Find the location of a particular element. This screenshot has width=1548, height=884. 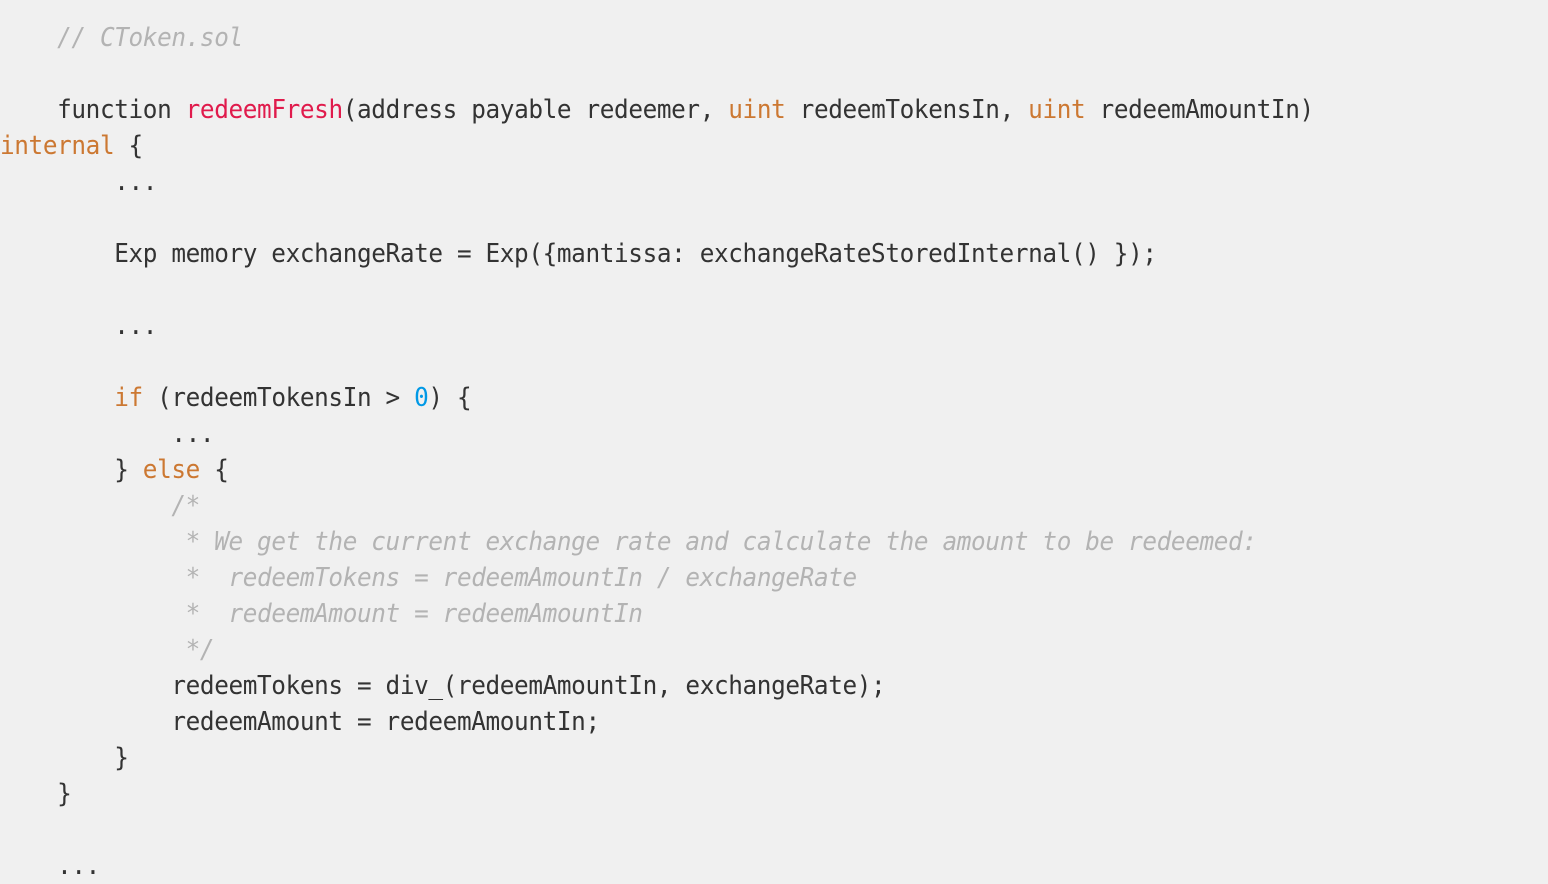

code-token-keyword: else is located at coordinates (171, 470).